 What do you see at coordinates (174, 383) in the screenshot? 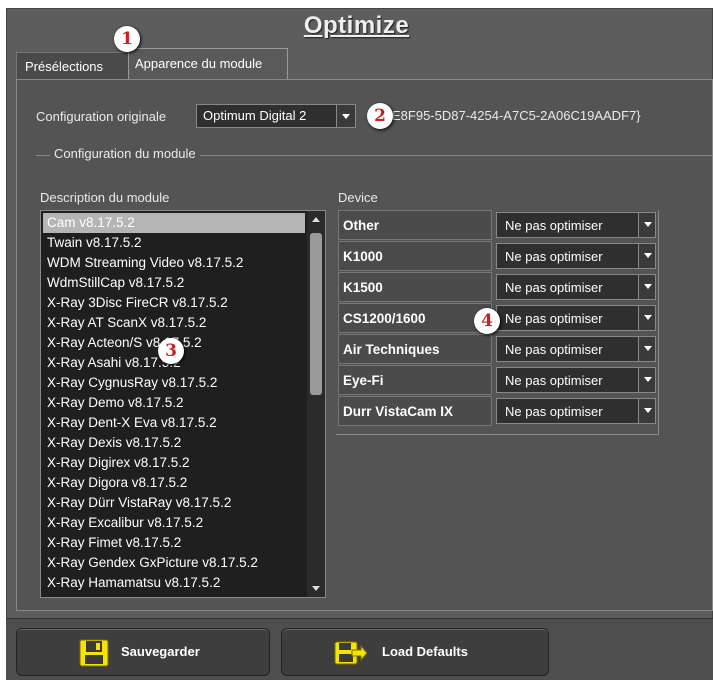
I see `list-item: X-Ray CygnusRay v8.17.5.2` at bounding box center [174, 383].